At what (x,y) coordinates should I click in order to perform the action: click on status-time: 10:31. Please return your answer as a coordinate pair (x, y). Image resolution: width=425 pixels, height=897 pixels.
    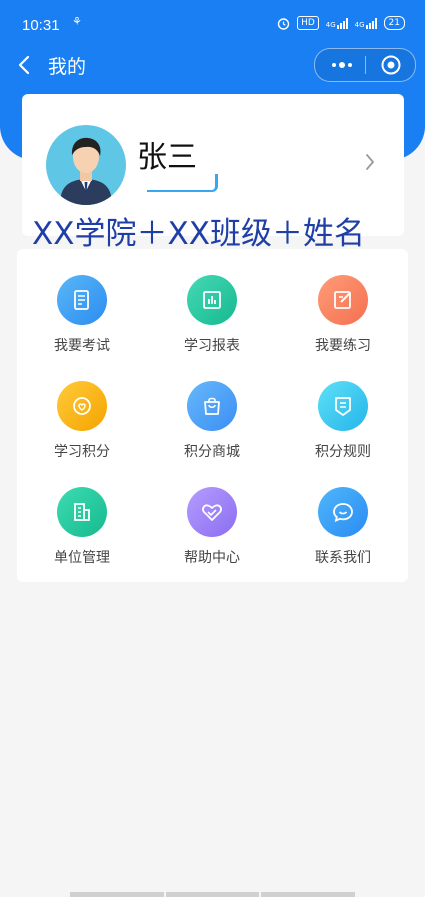
    Looking at the image, I should click on (41, 25).